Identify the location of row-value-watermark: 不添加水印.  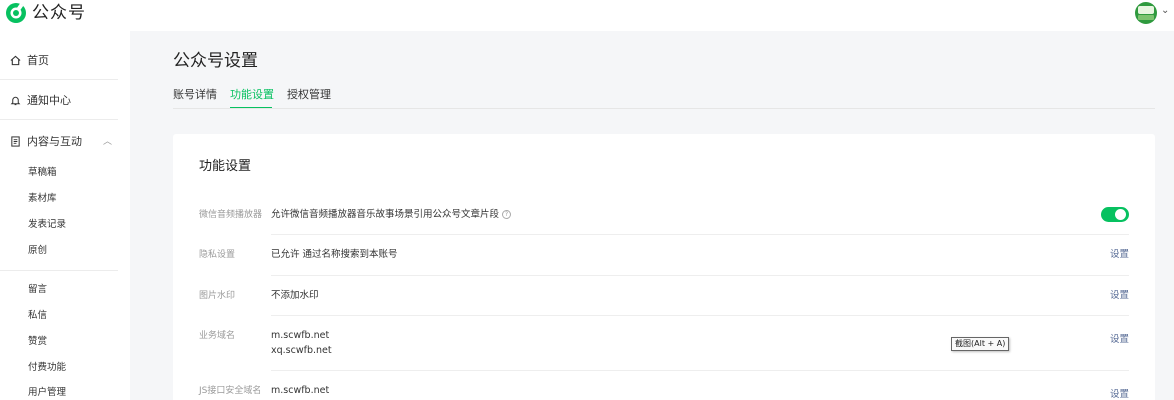
(295, 295).